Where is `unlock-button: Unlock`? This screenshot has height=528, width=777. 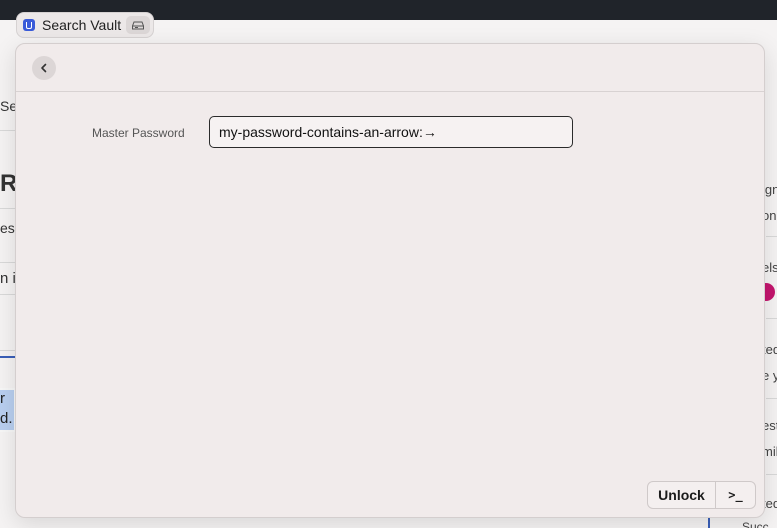 unlock-button: Unlock is located at coordinates (682, 495).